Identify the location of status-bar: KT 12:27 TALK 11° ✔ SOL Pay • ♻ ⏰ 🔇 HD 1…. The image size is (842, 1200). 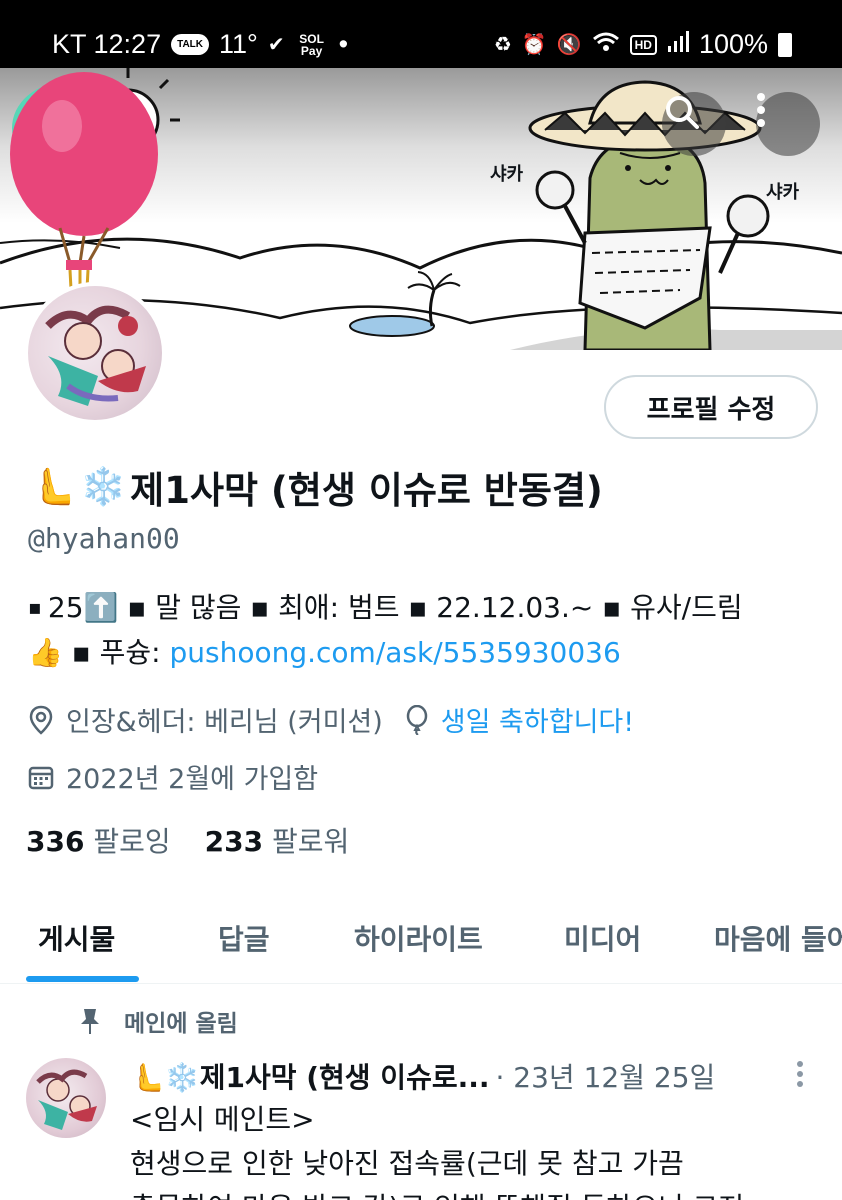
(421, 34).